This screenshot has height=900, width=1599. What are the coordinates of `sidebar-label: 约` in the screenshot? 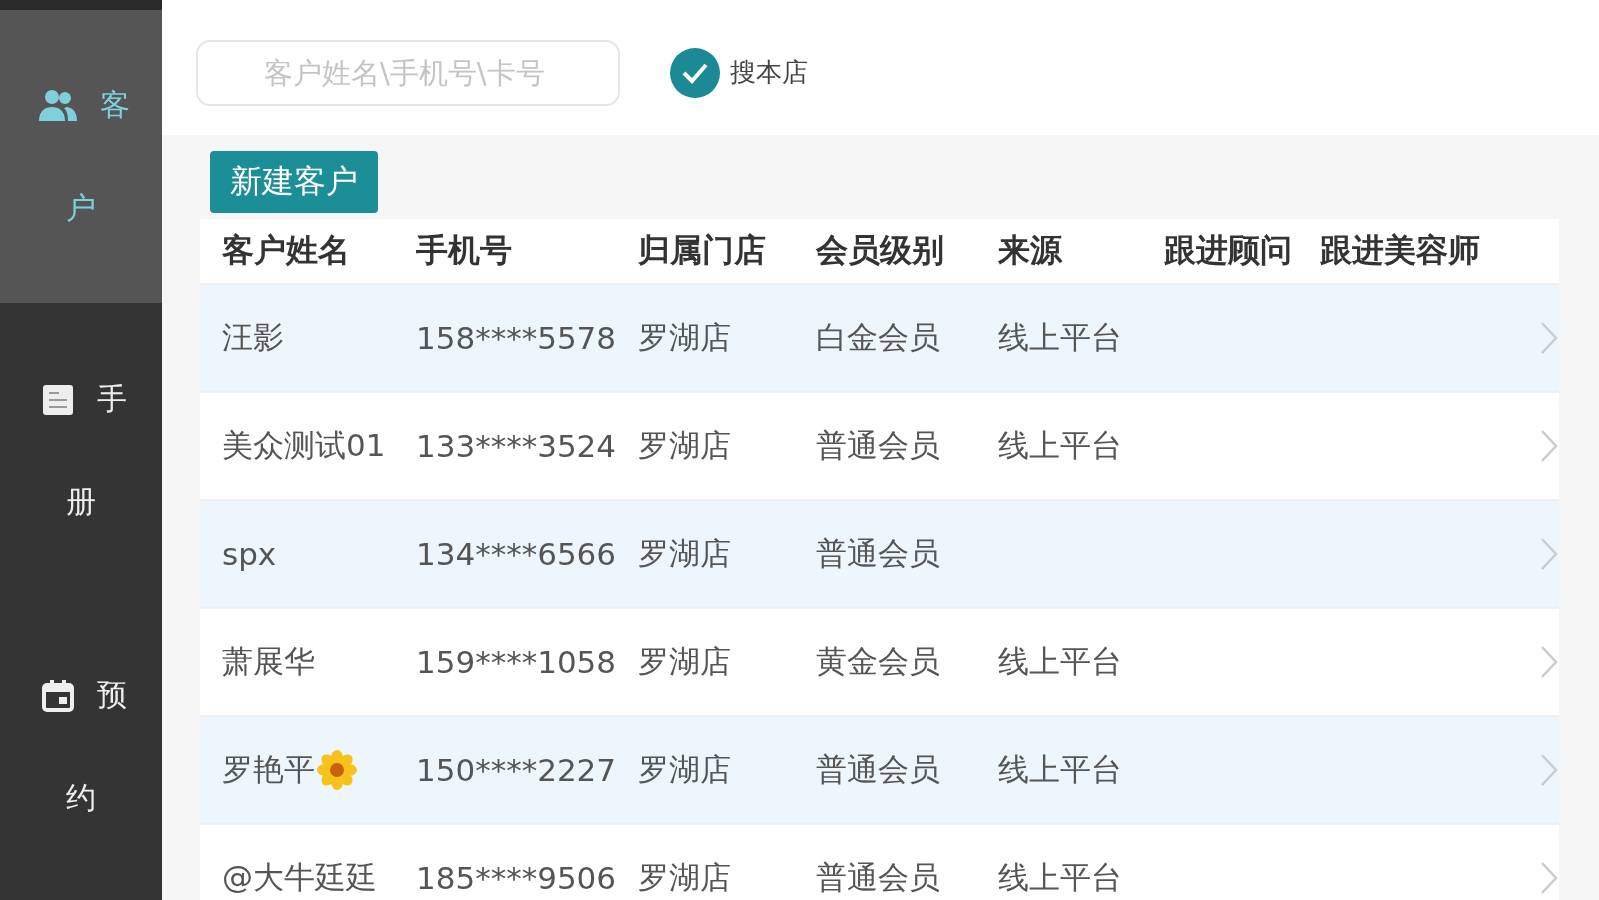 It's located at (81, 798).